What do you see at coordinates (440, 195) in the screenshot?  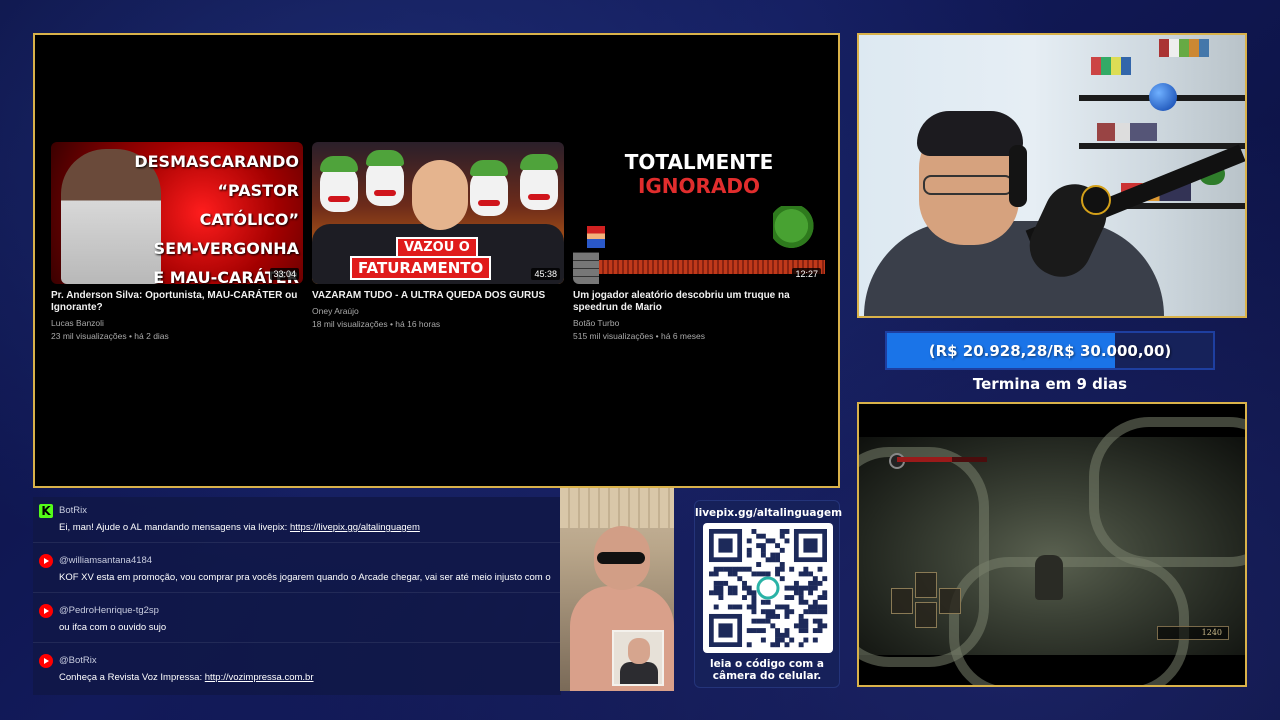 I see `thumbnail-person` at bounding box center [440, 195].